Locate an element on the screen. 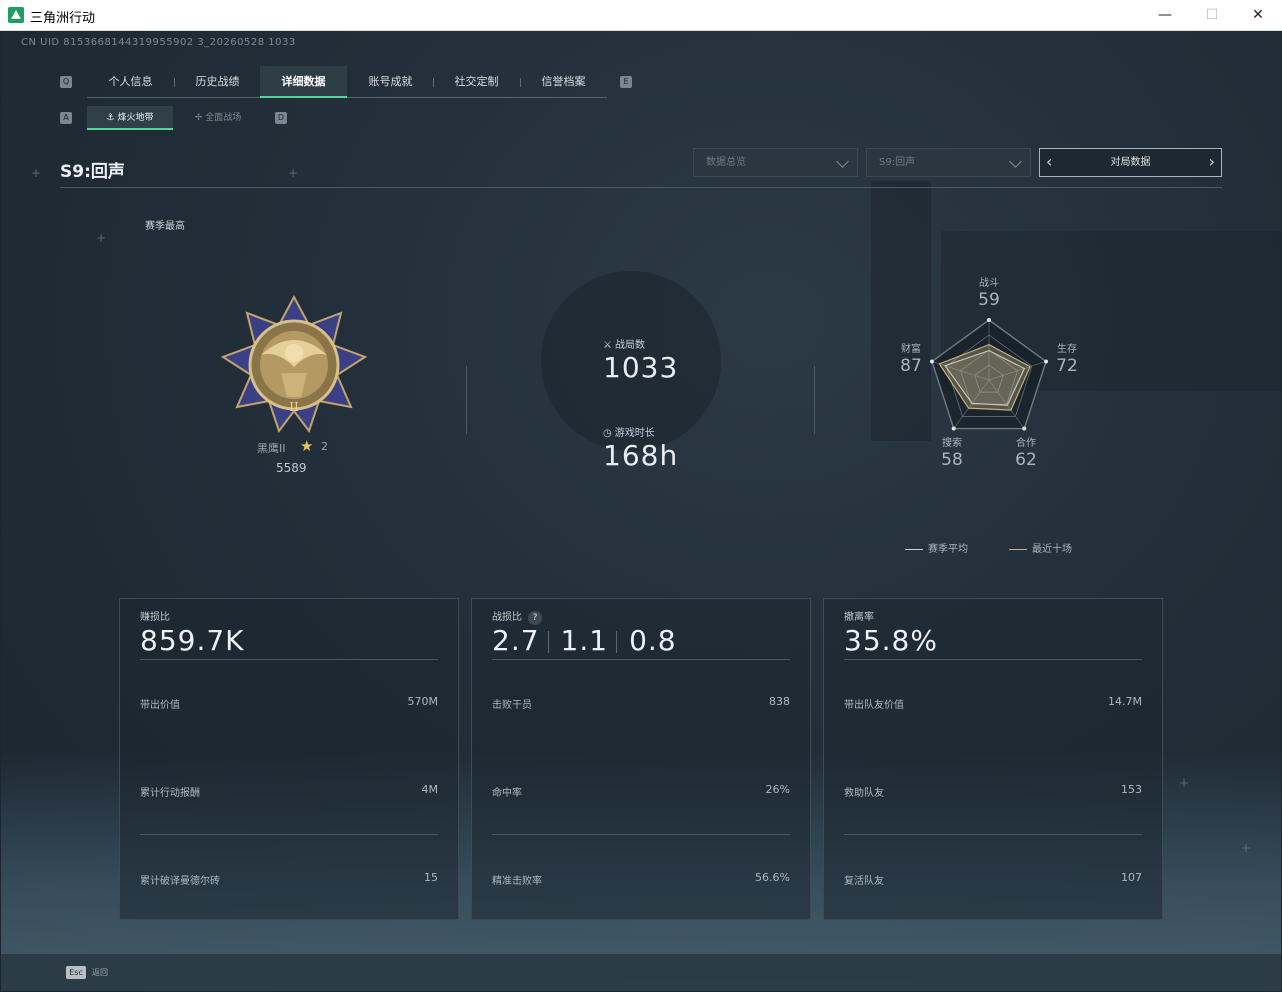  data-type-dropdown: 数据总览 is located at coordinates (775, 162).